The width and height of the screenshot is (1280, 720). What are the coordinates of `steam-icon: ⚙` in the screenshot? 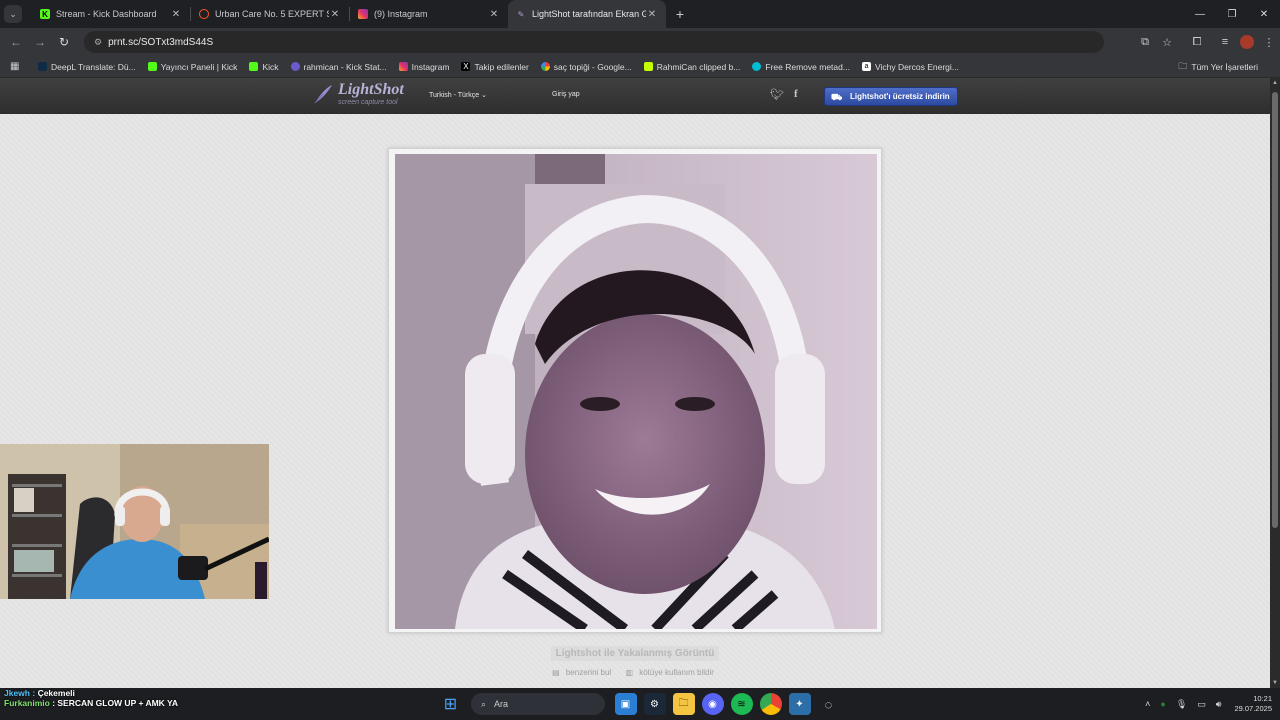 It's located at (654, 704).